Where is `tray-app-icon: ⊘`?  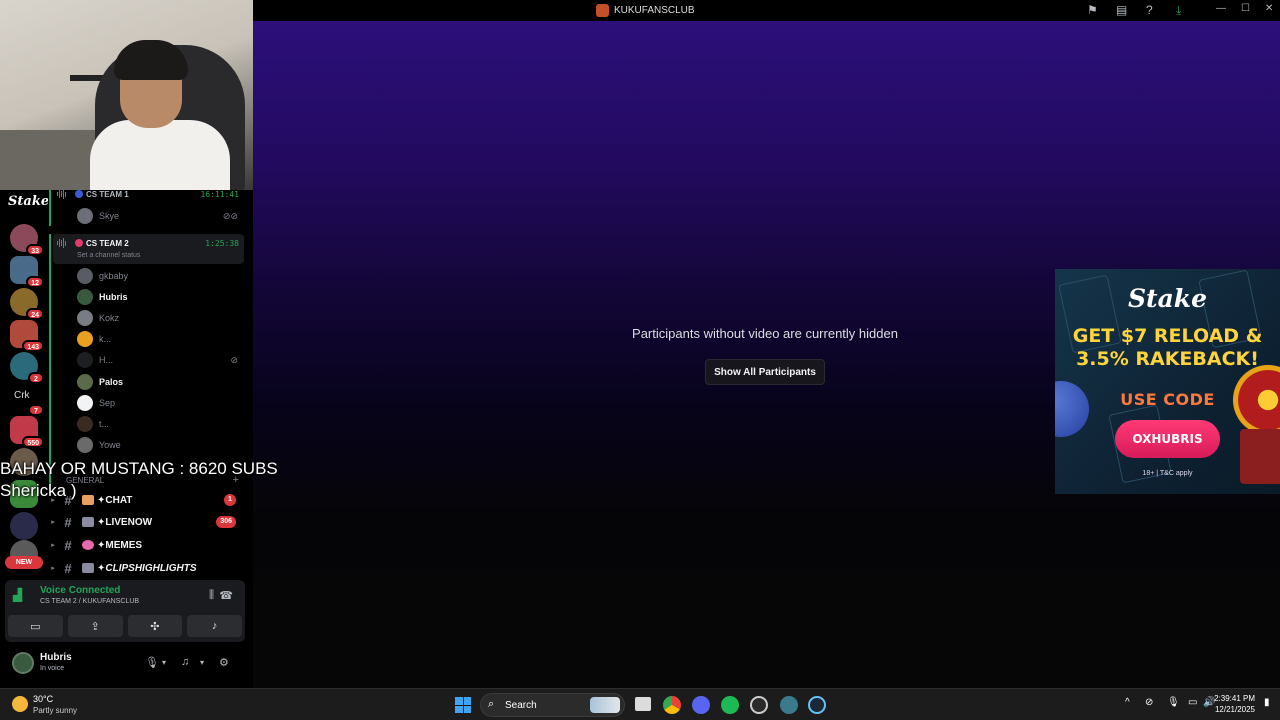 tray-app-icon: ⊘ is located at coordinates (1149, 702).